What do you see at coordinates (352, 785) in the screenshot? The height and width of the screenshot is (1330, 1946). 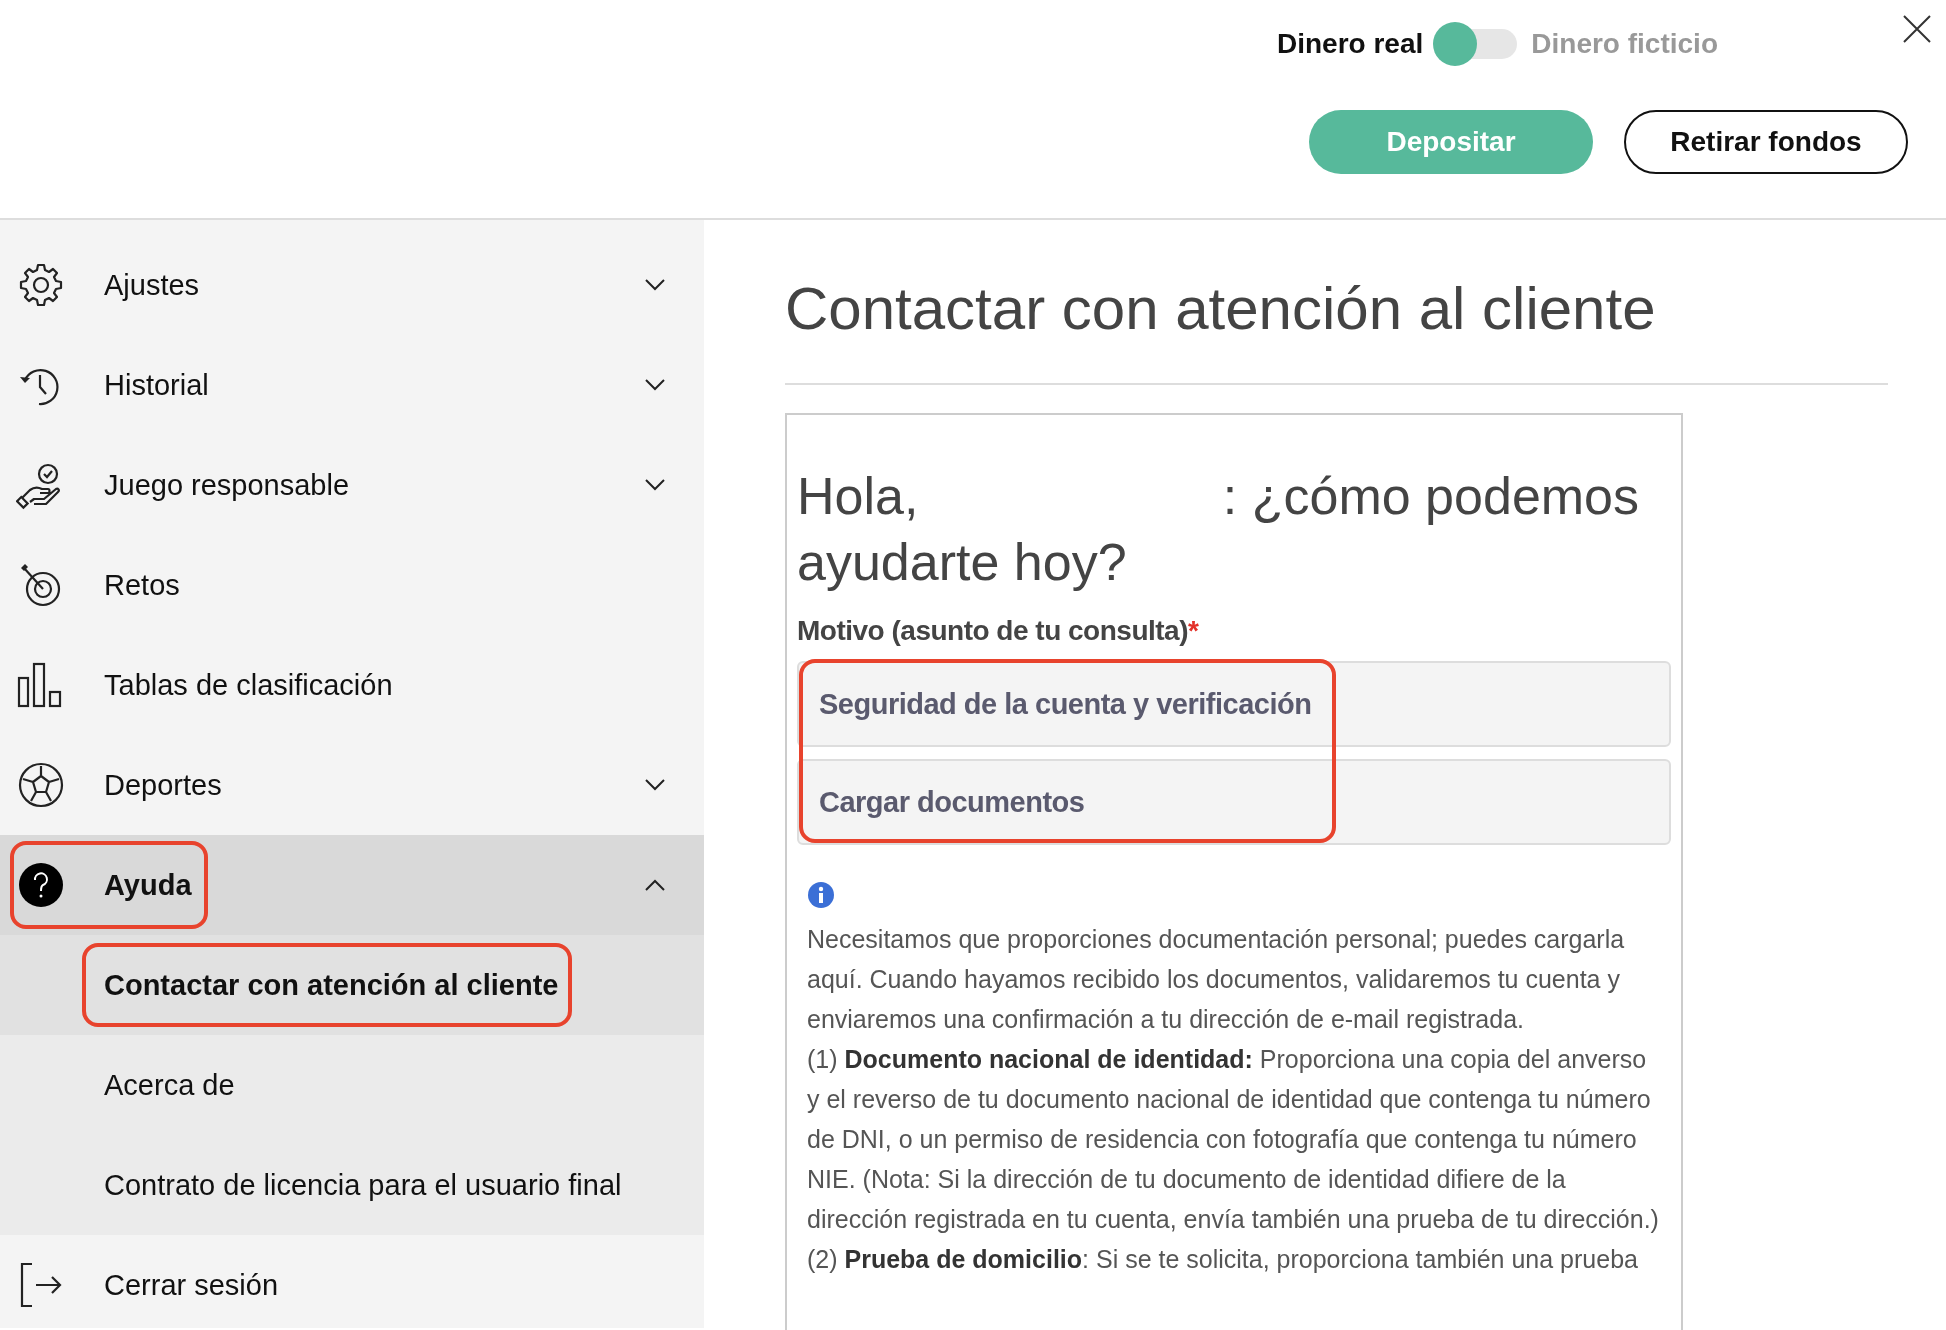 I see `sidebar-item: Deportes` at bounding box center [352, 785].